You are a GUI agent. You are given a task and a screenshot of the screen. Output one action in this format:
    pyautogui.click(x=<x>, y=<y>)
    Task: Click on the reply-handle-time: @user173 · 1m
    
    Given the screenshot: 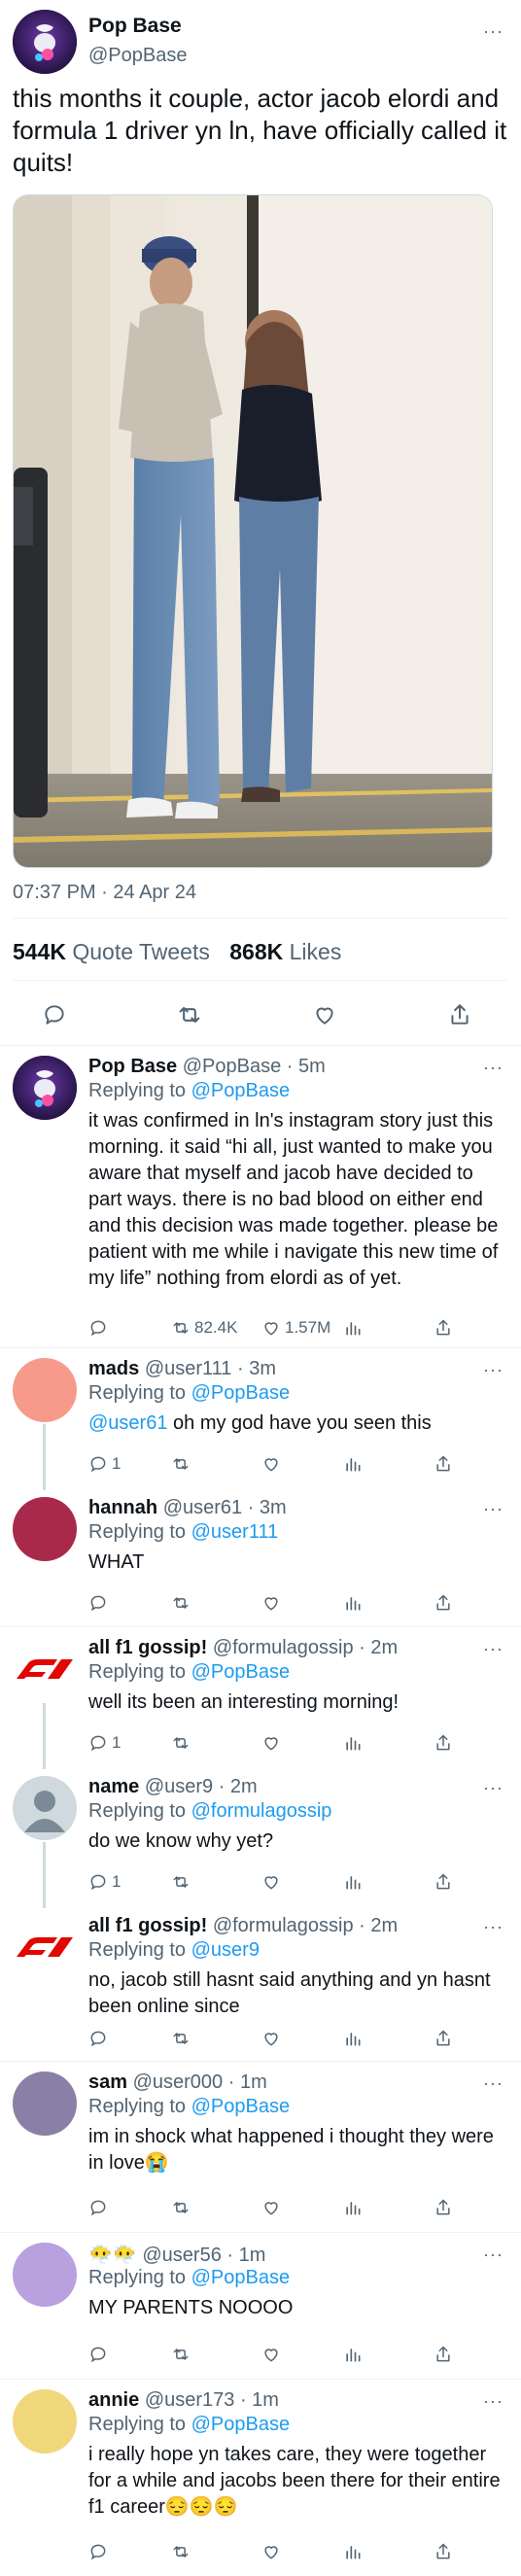 What is the action you would take?
    pyautogui.click(x=212, y=2400)
    